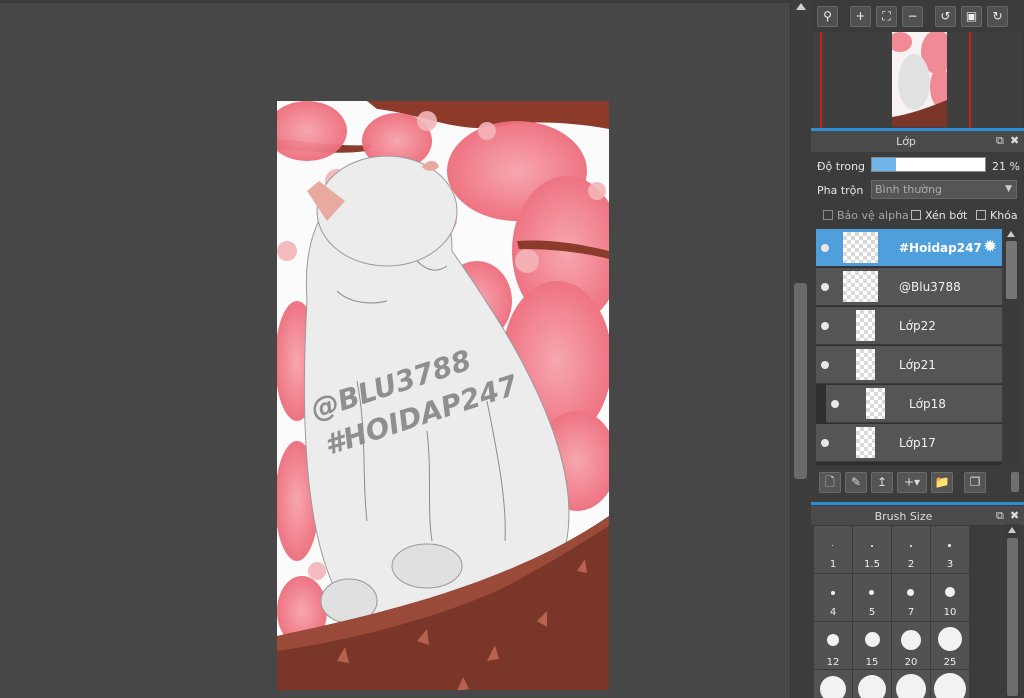 The width and height of the screenshot is (1024, 698). I want to click on brush-size-header: Brush Size ⧉ ✖, so click(917, 515).